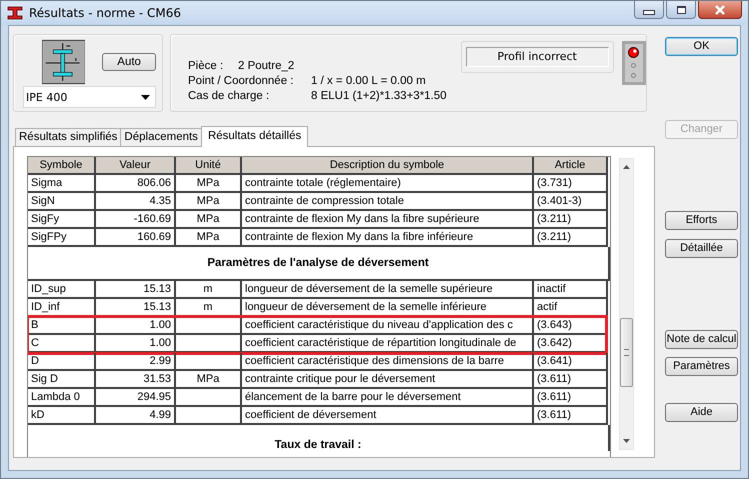 This screenshot has width=749, height=479. What do you see at coordinates (136, 380) in the screenshot?
I see `table-cell: 31.53` at bounding box center [136, 380].